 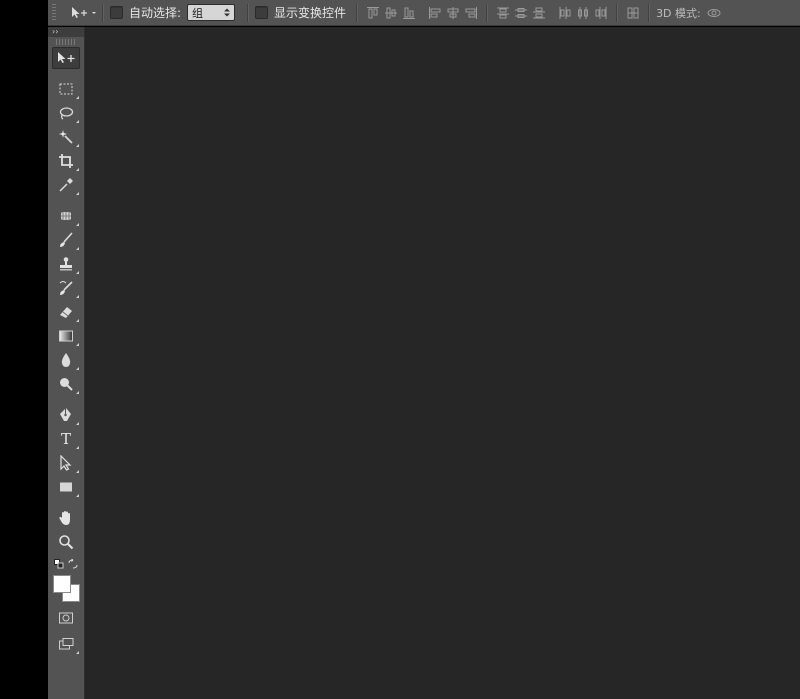 I want to click on pen-tool, so click(x=66, y=415).